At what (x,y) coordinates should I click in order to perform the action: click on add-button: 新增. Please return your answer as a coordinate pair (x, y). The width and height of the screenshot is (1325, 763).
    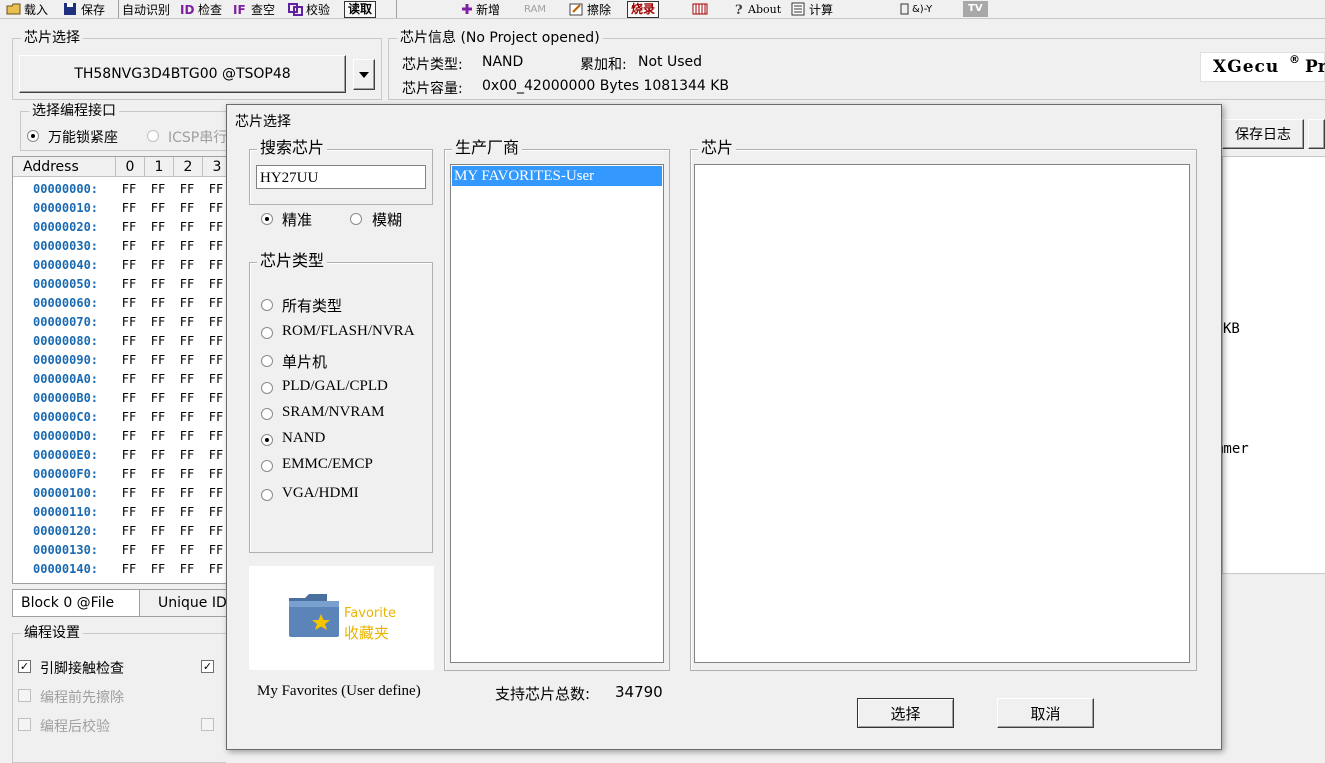
    Looking at the image, I should click on (480, 9).